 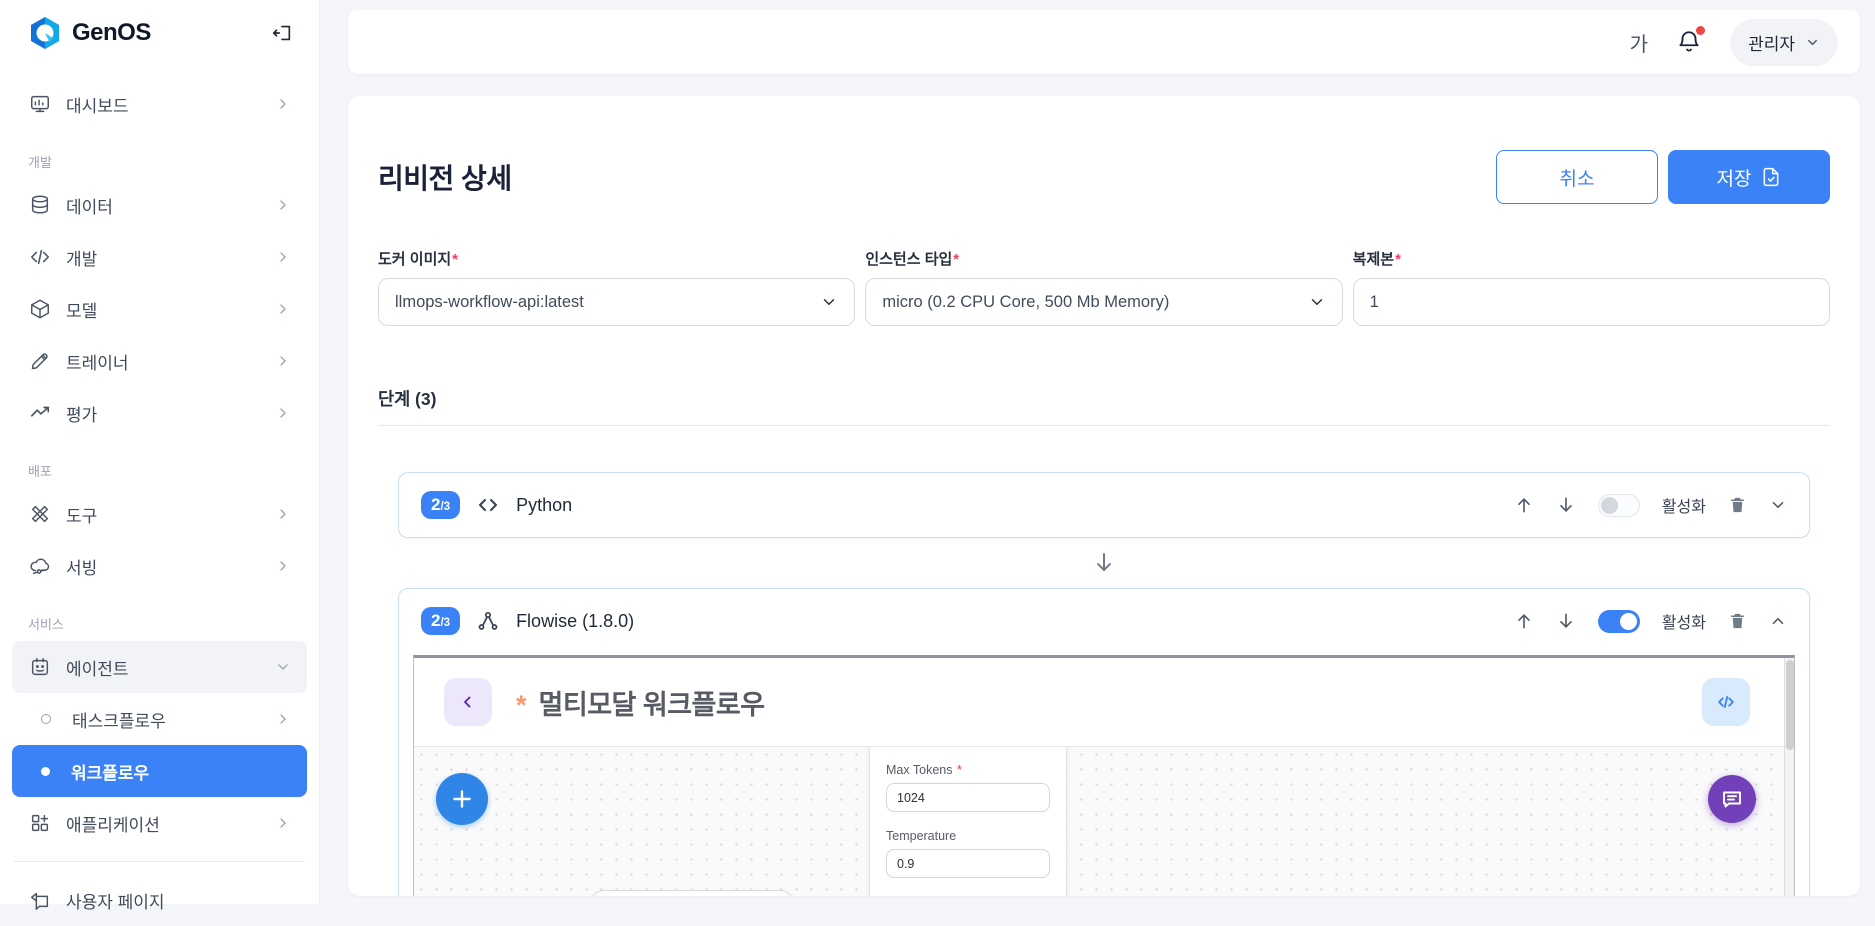 I want to click on chat-button, so click(x=1732, y=799).